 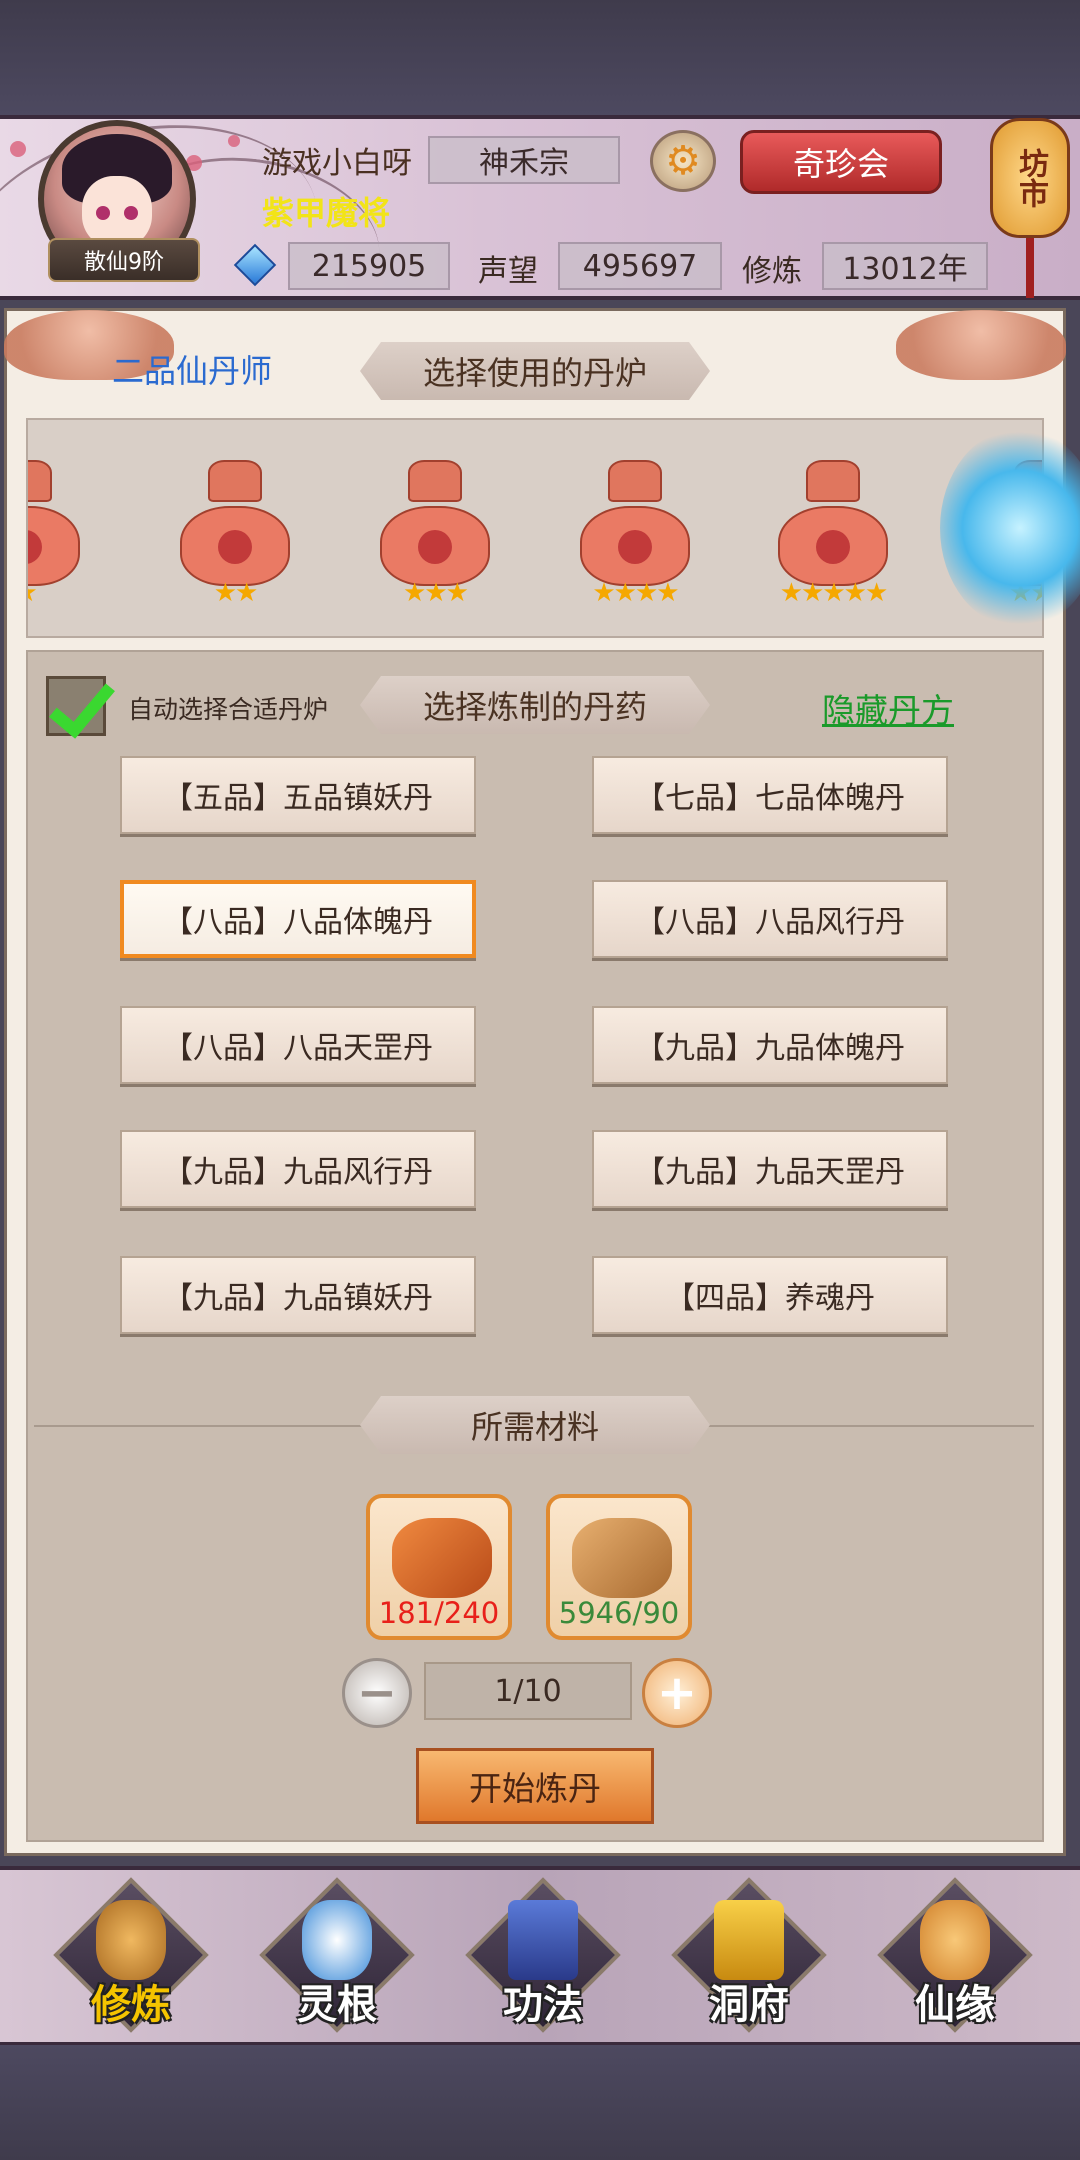 I want to click on furnace-section-header: 选择使用的丹炉, so click(x=535, y=371).